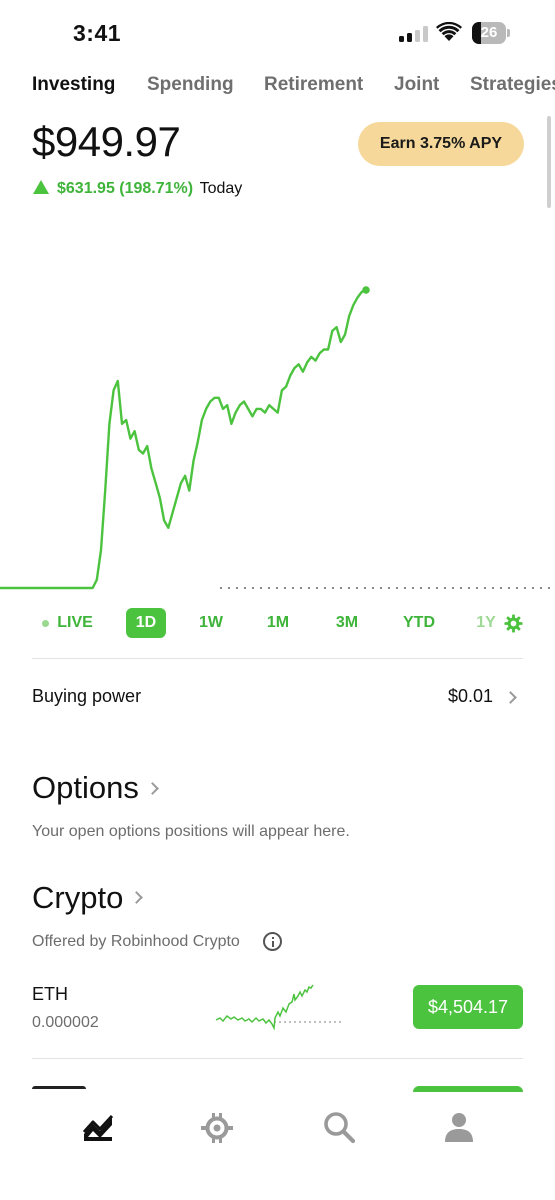 The width and height of the screenshot is (555, 1200). I want to click on investing-icon, so click(98, 1127).